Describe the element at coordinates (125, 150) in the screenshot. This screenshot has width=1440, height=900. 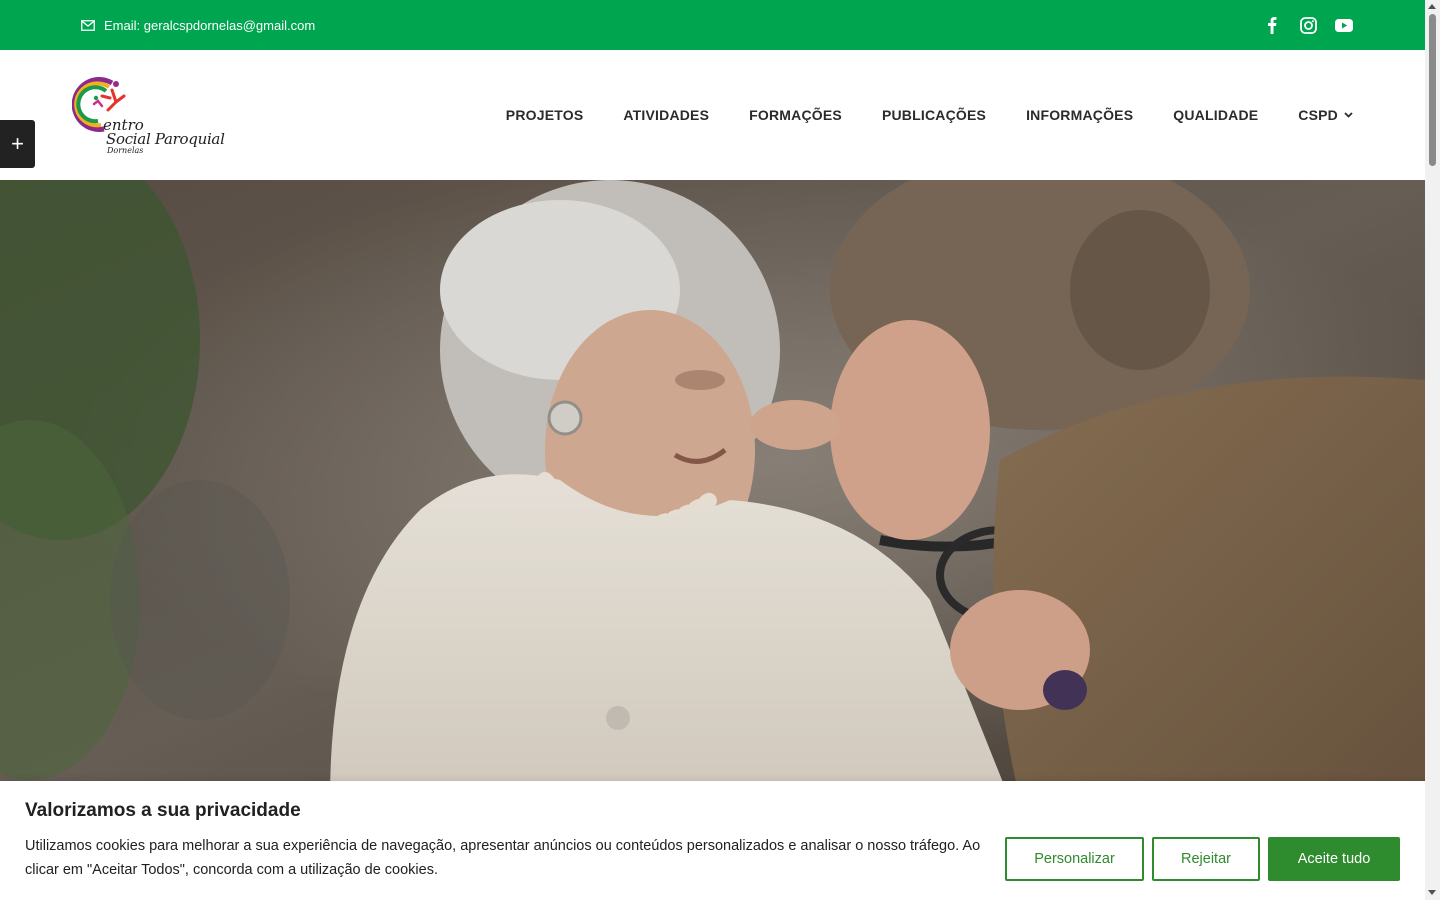
I see `logo-text-line3: Dornelas` at that location.